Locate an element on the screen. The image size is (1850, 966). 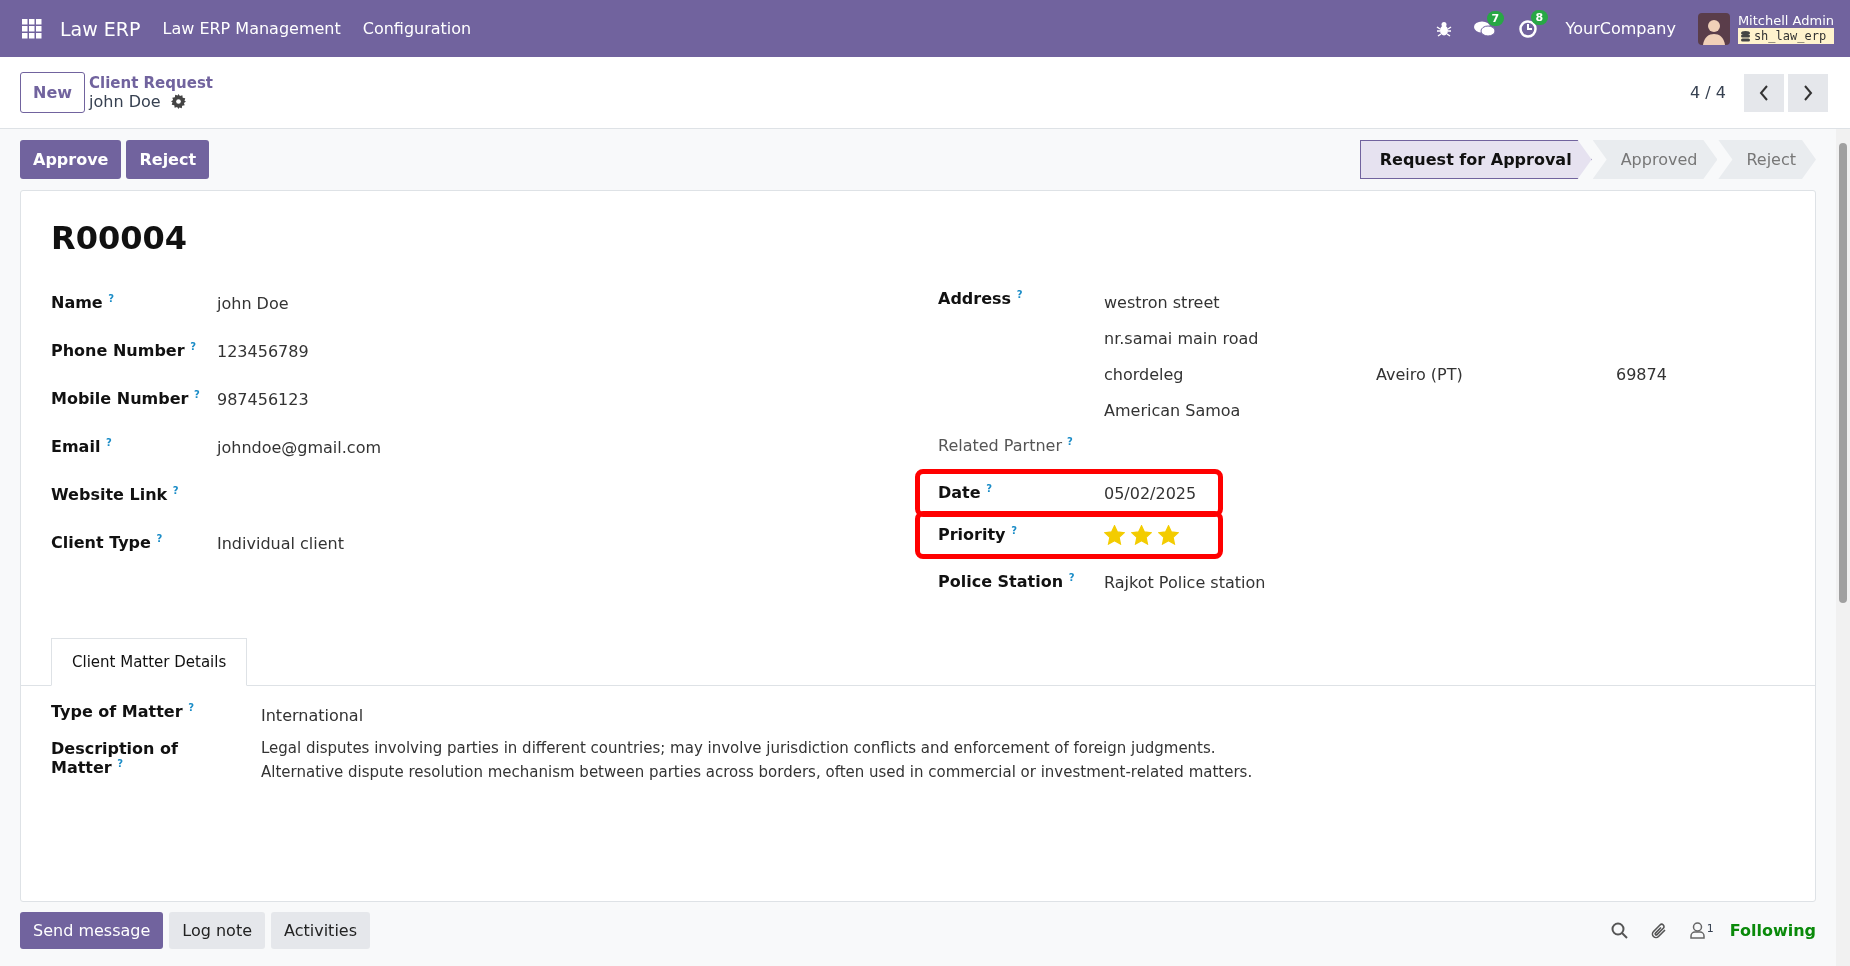
next-button is located at coordinates (1808, 92).